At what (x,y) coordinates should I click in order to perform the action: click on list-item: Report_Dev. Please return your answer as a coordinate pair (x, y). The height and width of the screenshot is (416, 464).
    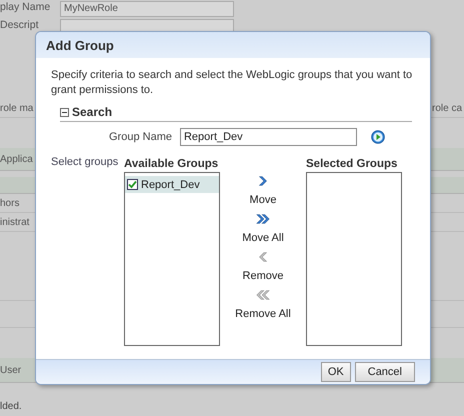
    Looking at the image, I should click on (172, 184).